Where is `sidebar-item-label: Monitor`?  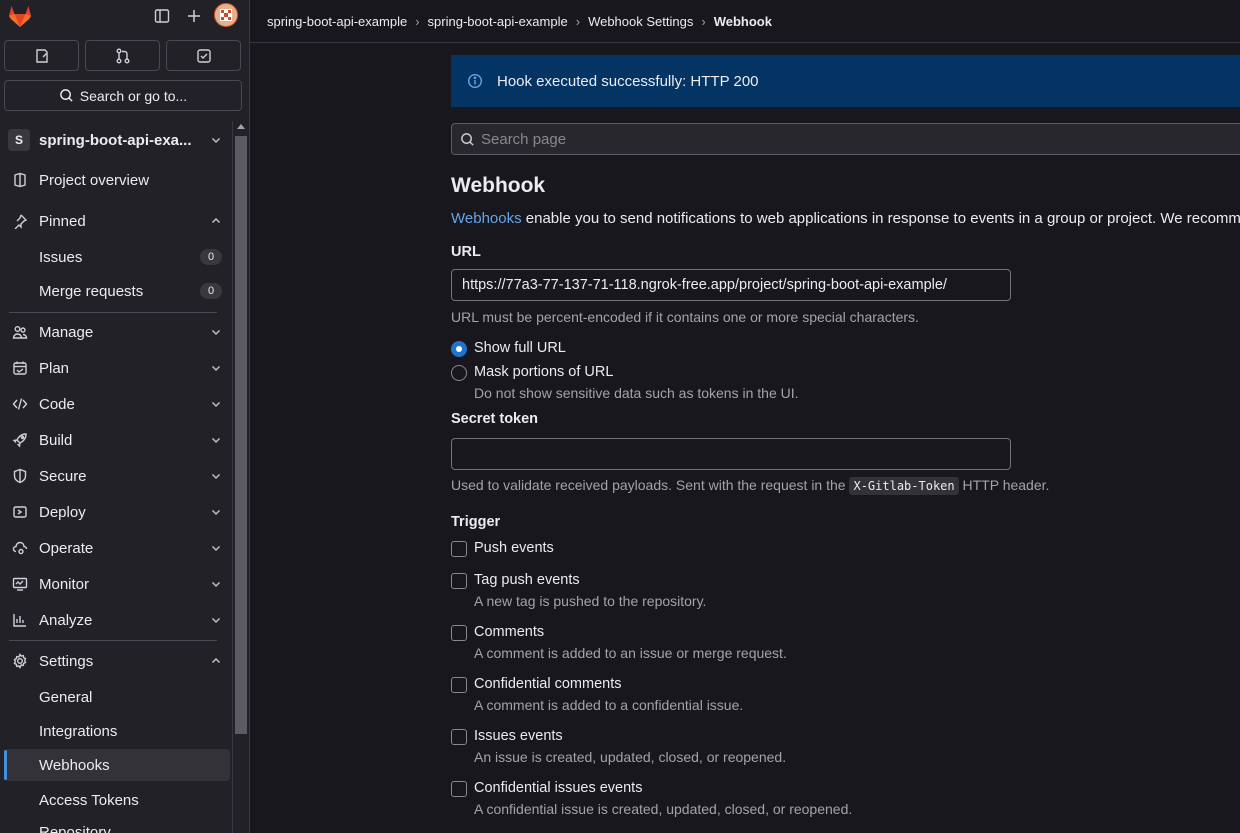 sidebar-item-label: Monitor is located at coordinates (64, 584).